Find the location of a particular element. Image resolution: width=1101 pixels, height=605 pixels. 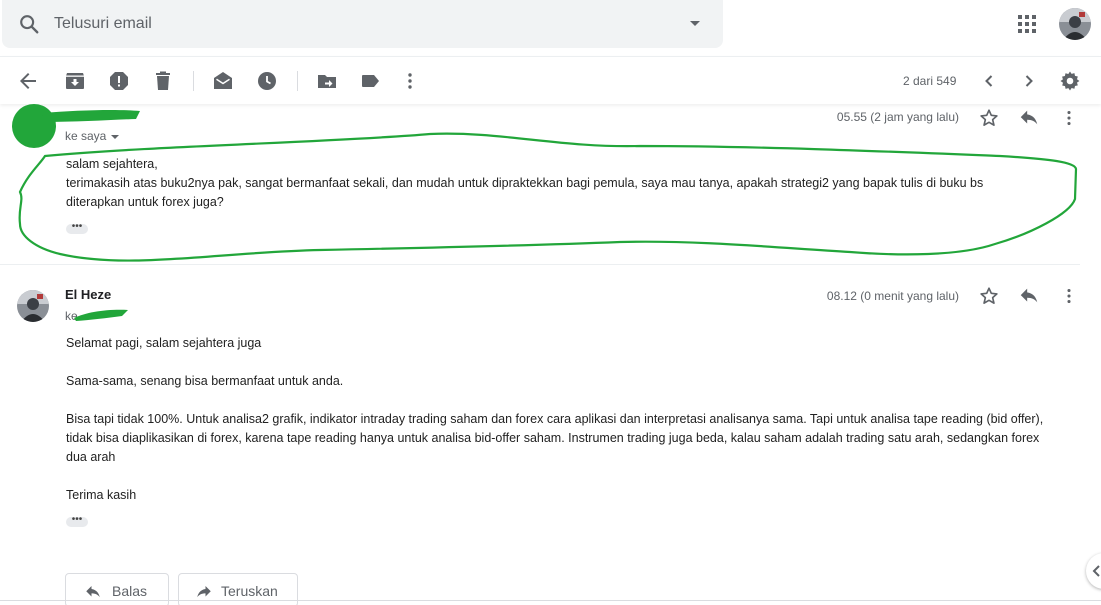

reply-button-label: Balas is located at coordinates (130, 591).